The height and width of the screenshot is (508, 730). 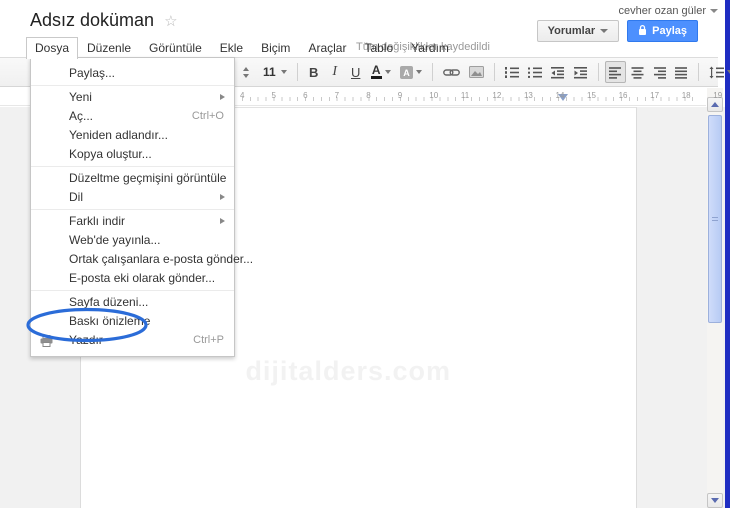 I want to click on title-row: Adsız doküman ☆, so click(x=104, y=20).